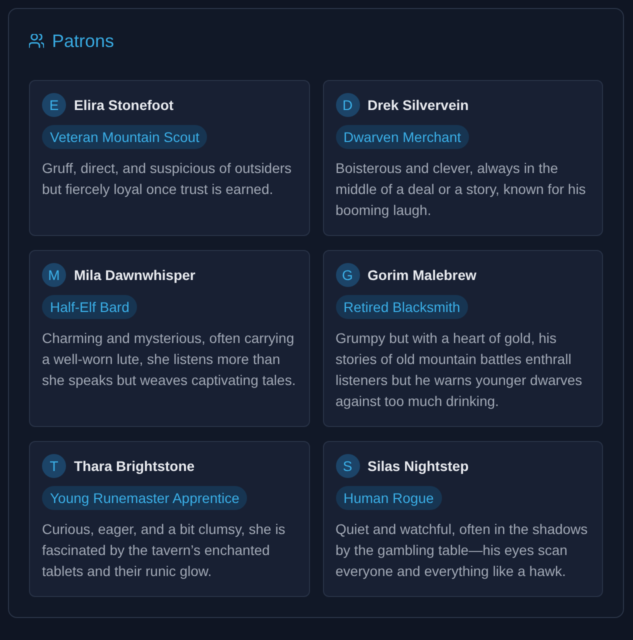  I want to click on avatar: G, so click(348, 275).